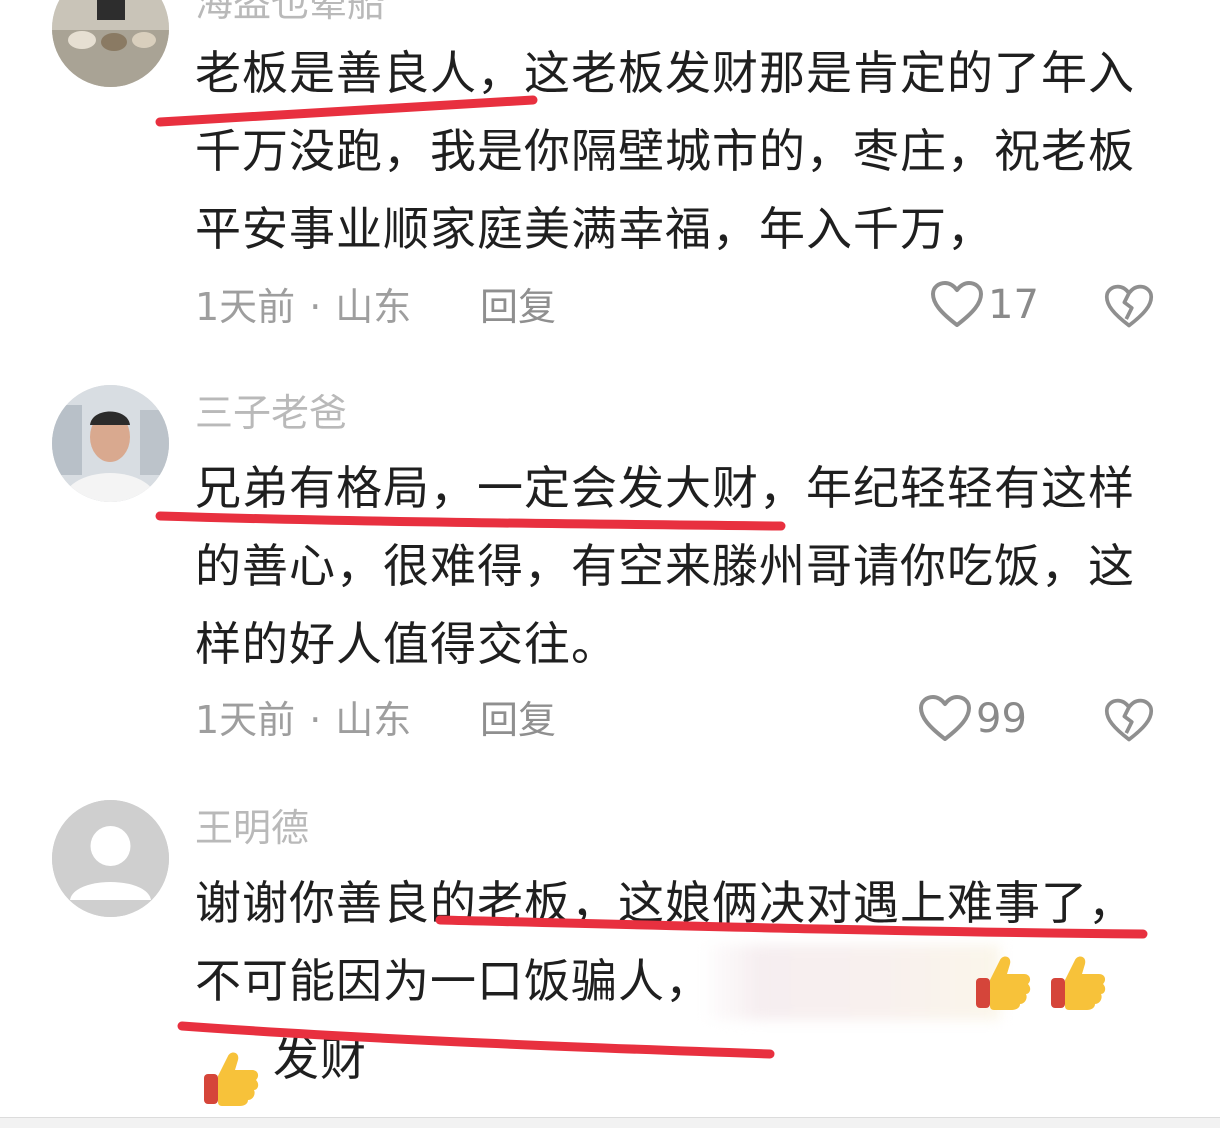 The height and width of the screenshot is (1128, 1220). Describe the element at coordinates (1013, 305) in the screenshot. I see `like-count: 17` at that location.